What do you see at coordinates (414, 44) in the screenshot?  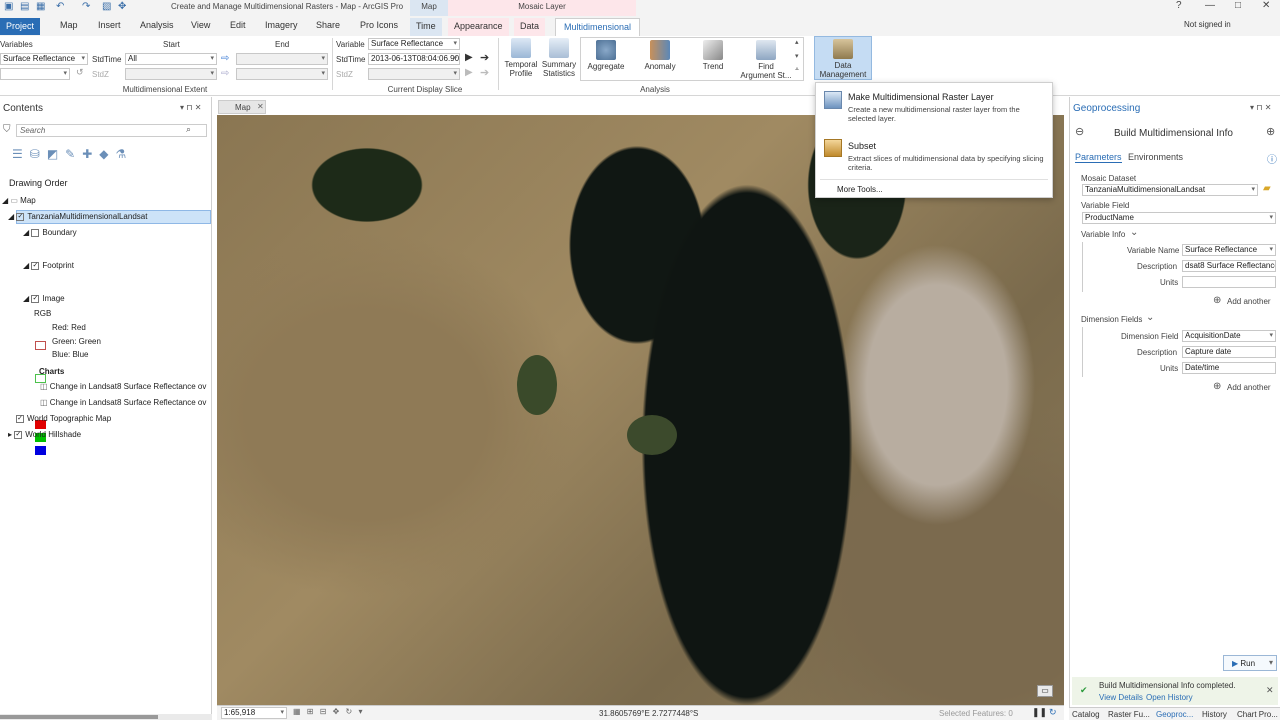 I see `cds-variable-dropdown: Surface Reflectance` at bounding box center [414, 44].